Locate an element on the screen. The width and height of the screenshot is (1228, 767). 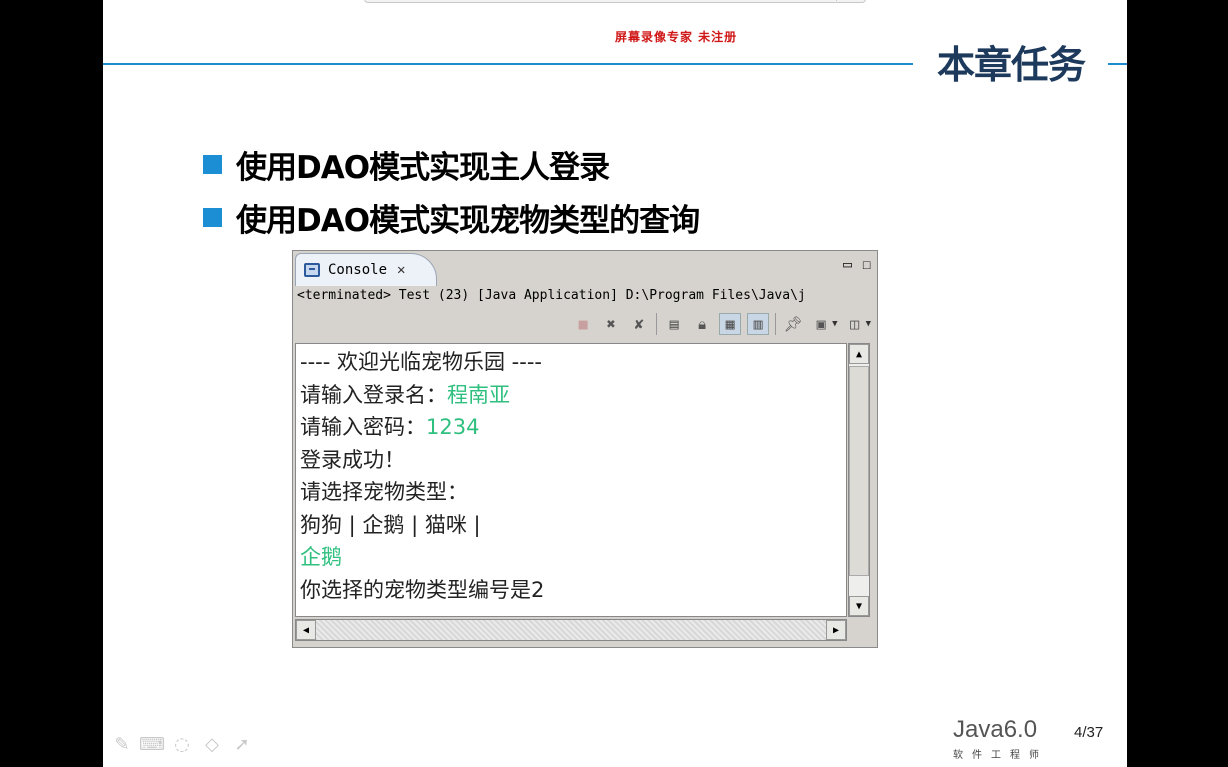
tab-console: Console ✕ is located at coordinates (366, 269).